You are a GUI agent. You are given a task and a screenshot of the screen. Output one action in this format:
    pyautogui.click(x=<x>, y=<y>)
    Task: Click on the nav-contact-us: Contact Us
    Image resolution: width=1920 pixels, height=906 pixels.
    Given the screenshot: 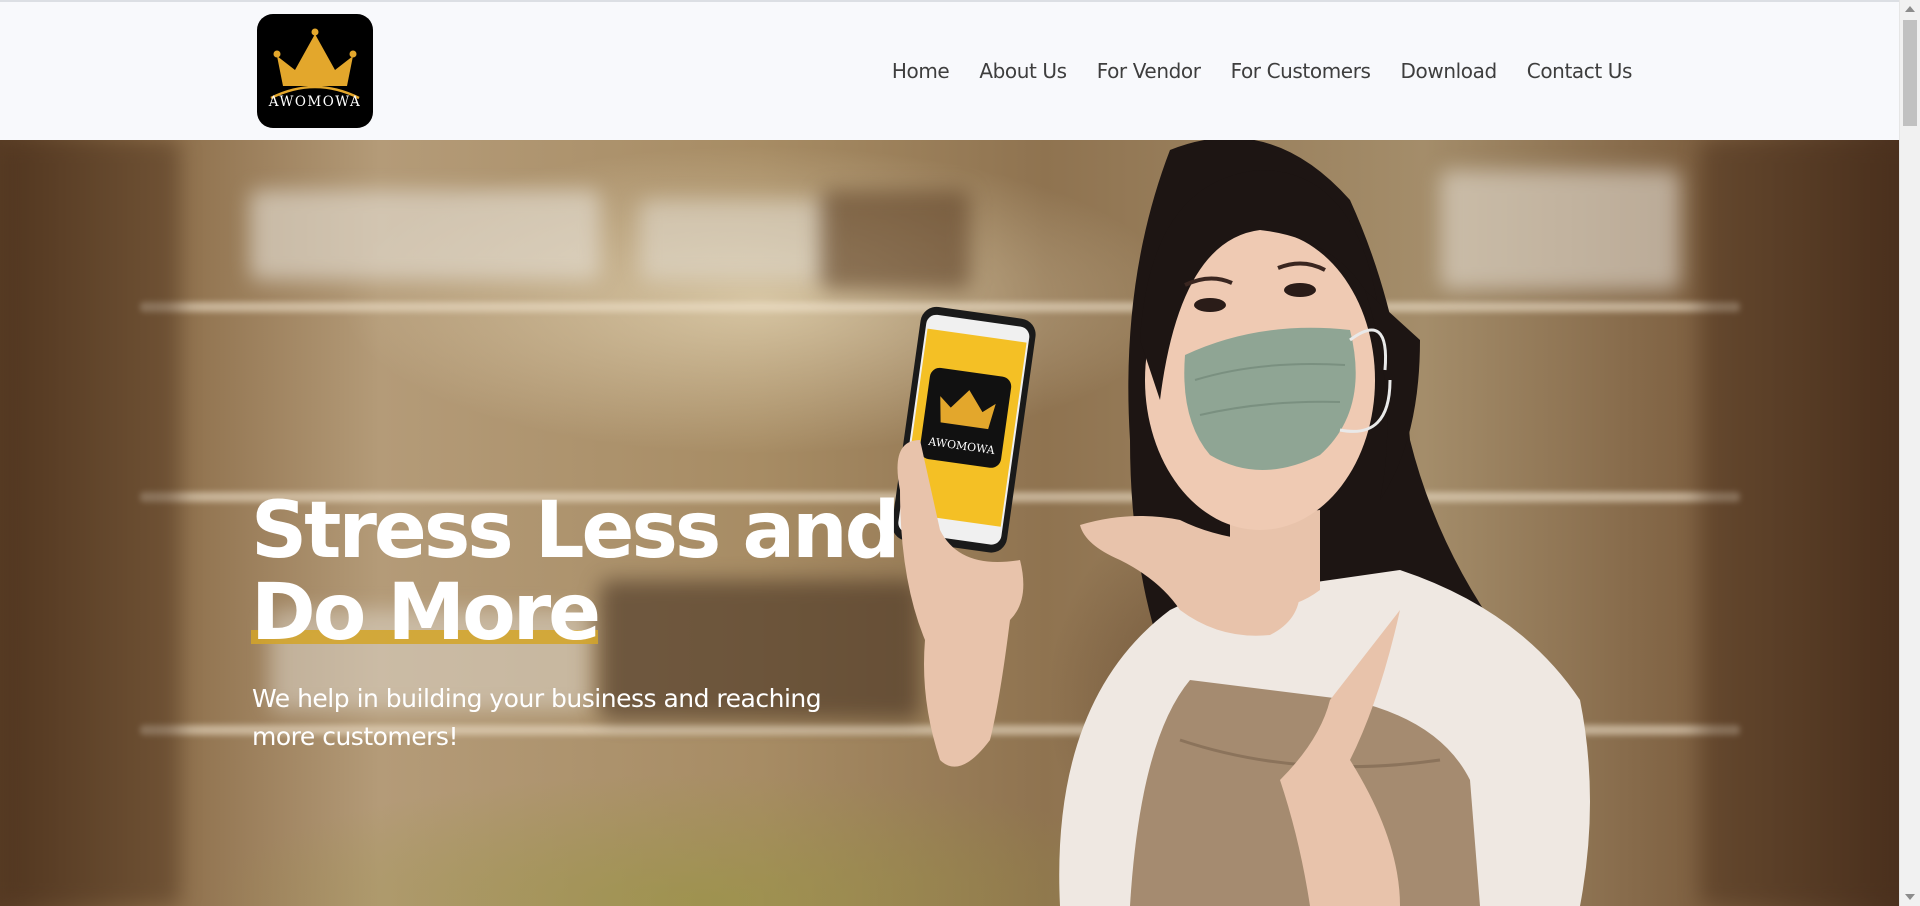 What is the action you would take?
    pyautogui.click(x=1580, y=71)
    